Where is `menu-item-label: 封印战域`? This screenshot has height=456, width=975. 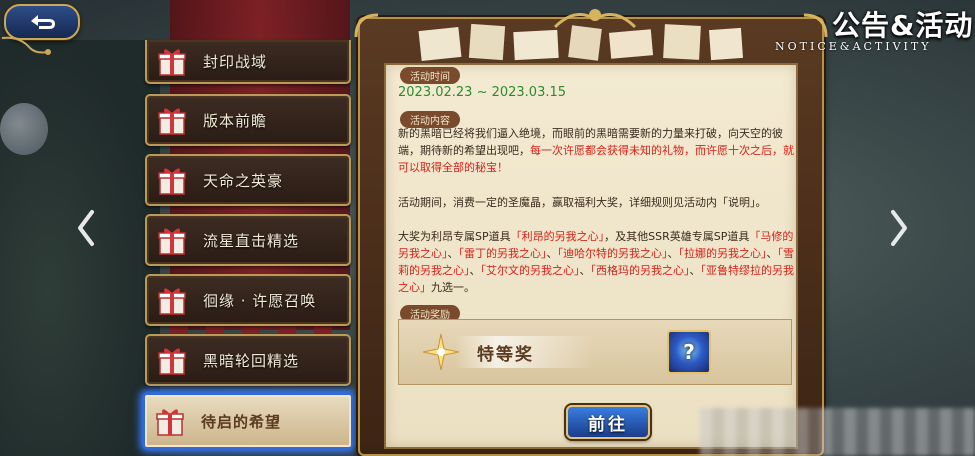
menu-item-label: 封印战域 is located at coordinates (235, 61).